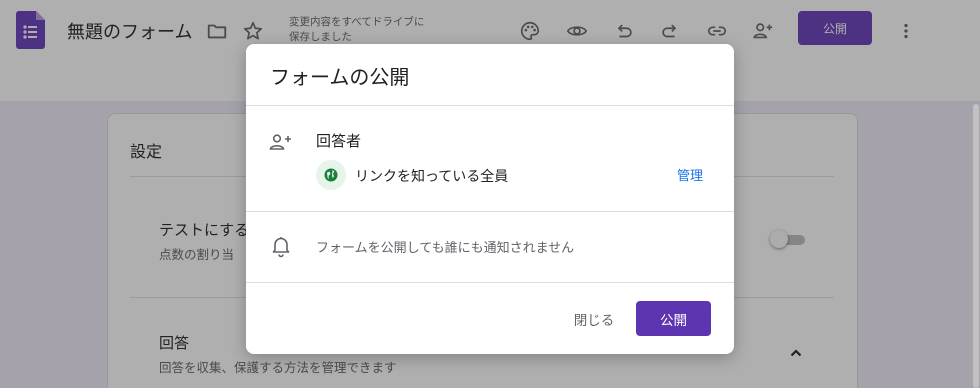 Image resolution: width=980 pixels, height=388 pixels. Describe the element at coordinates (281, 143) in the screenshot. I see `person-add-icon` at that location.